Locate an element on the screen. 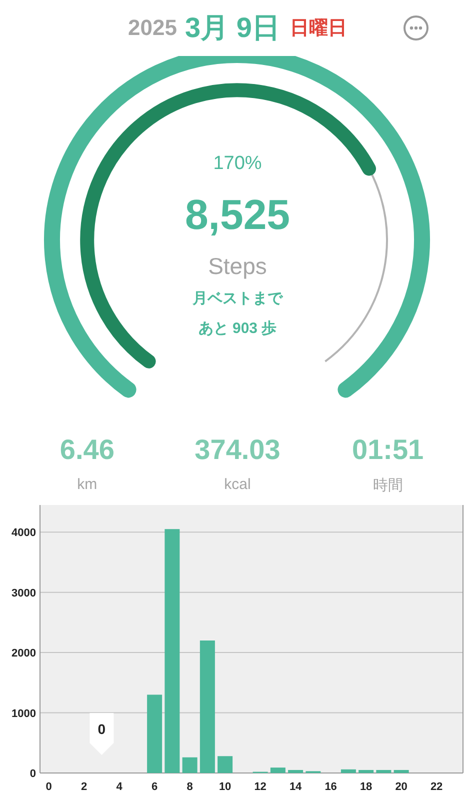 The image size is (475, 800). stat-value: 01:51 is located at coordinates (388, 450).